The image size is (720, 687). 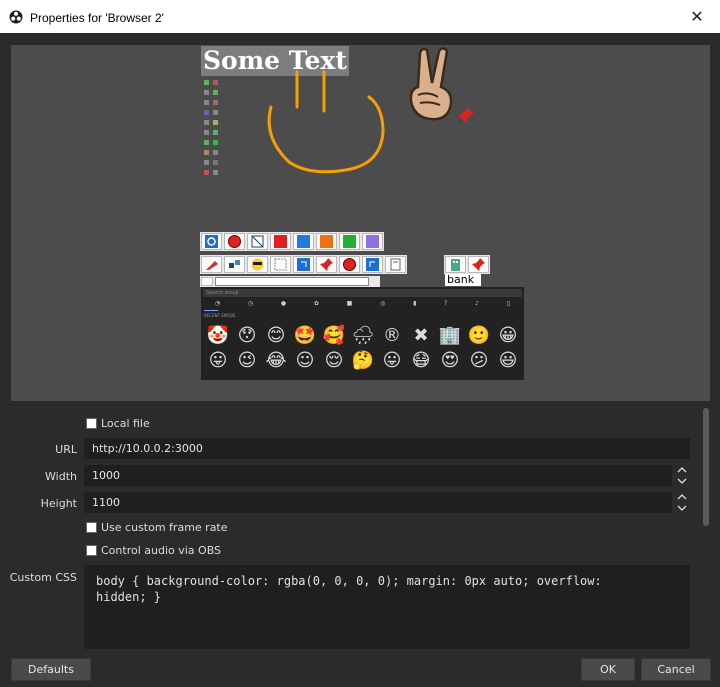 I want to click on scrollbar-thumb, so click(x=706, y=467).